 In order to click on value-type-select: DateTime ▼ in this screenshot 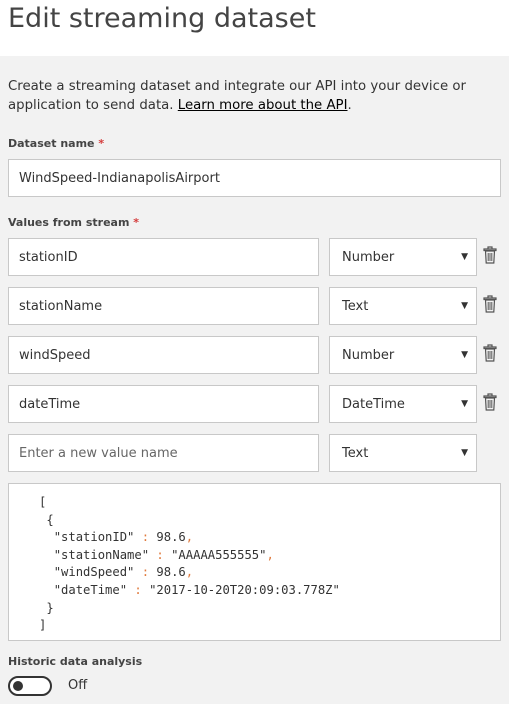, I will do `click(403, 404)`.